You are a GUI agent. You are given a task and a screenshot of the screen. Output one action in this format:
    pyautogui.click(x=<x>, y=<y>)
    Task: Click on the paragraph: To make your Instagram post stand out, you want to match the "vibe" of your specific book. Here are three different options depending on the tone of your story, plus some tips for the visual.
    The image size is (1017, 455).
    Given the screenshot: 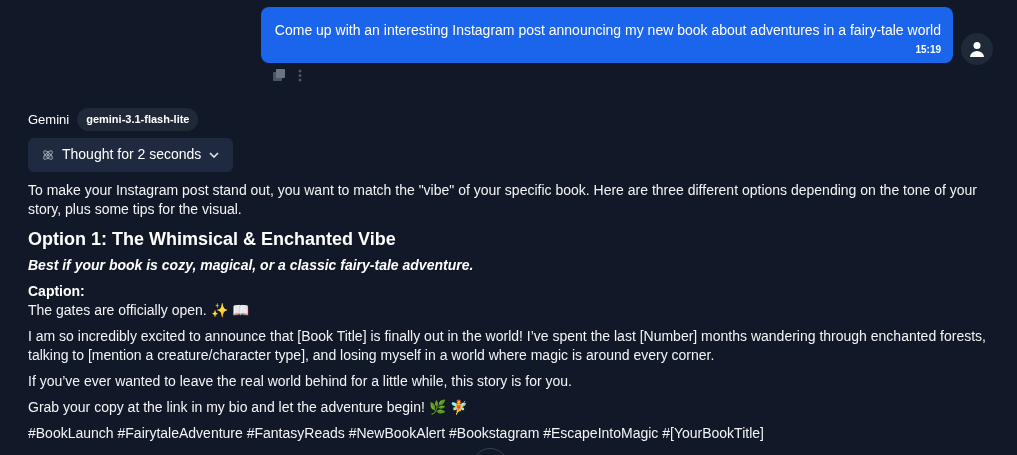 What is the action you would take?
    pyautogui.click(x=503, y=199)
    